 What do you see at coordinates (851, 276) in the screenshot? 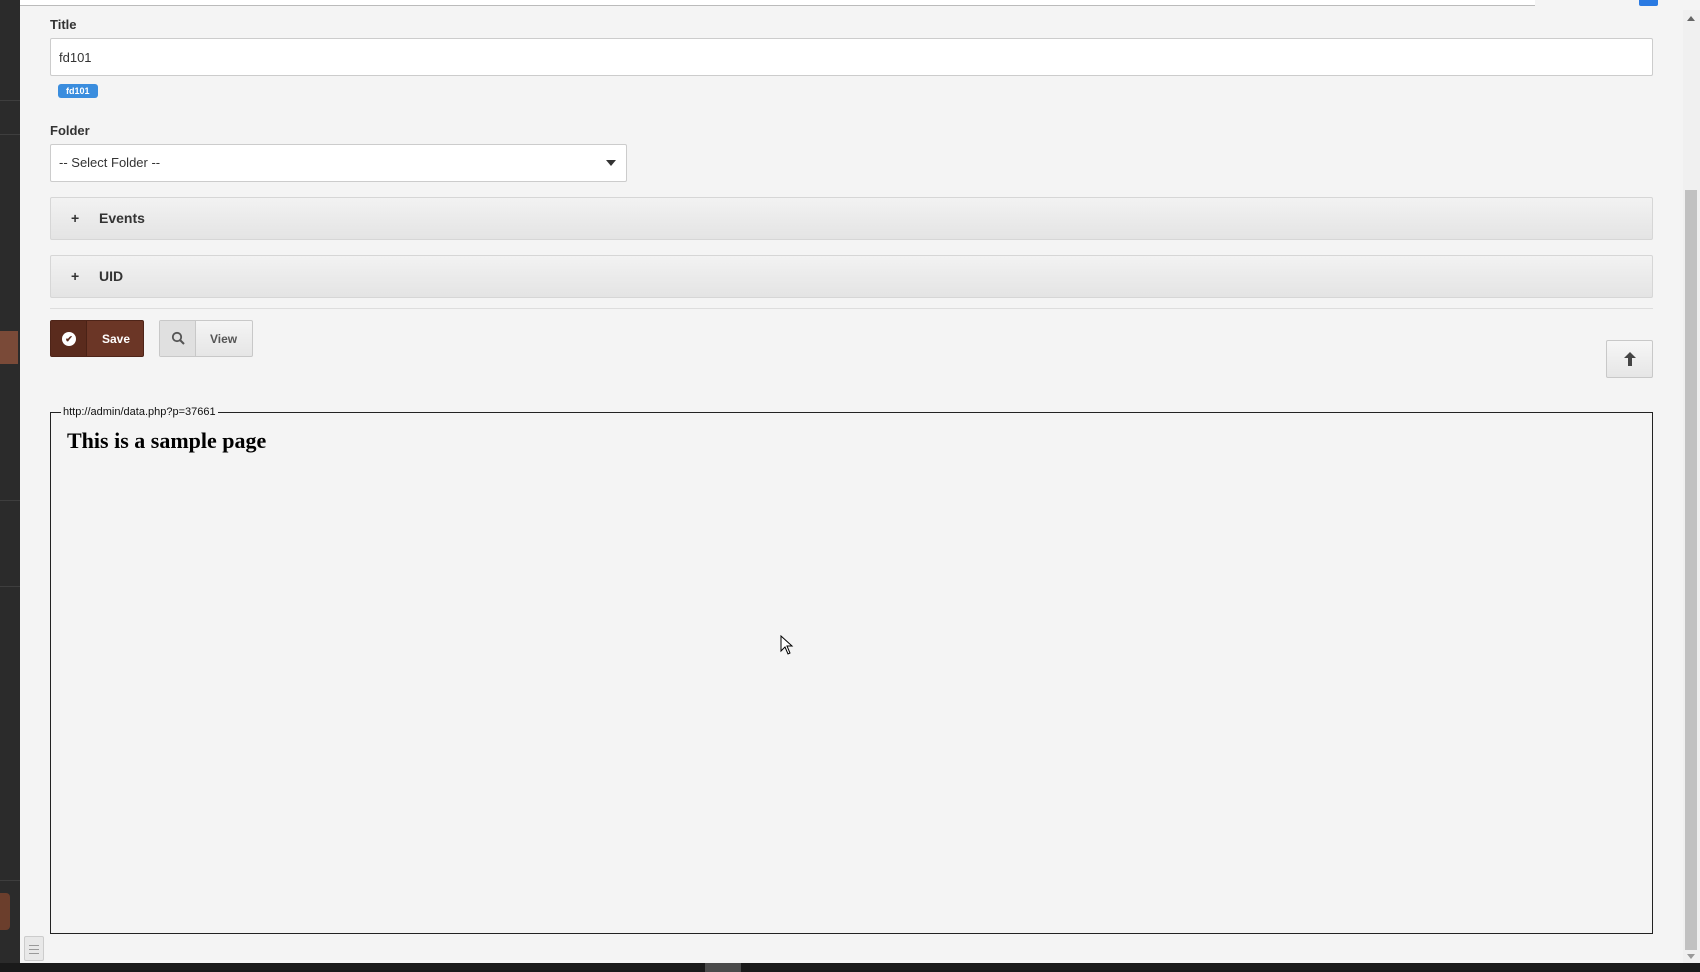
I see `uid-panel-header: + UID` at bounding box center [851, 276].